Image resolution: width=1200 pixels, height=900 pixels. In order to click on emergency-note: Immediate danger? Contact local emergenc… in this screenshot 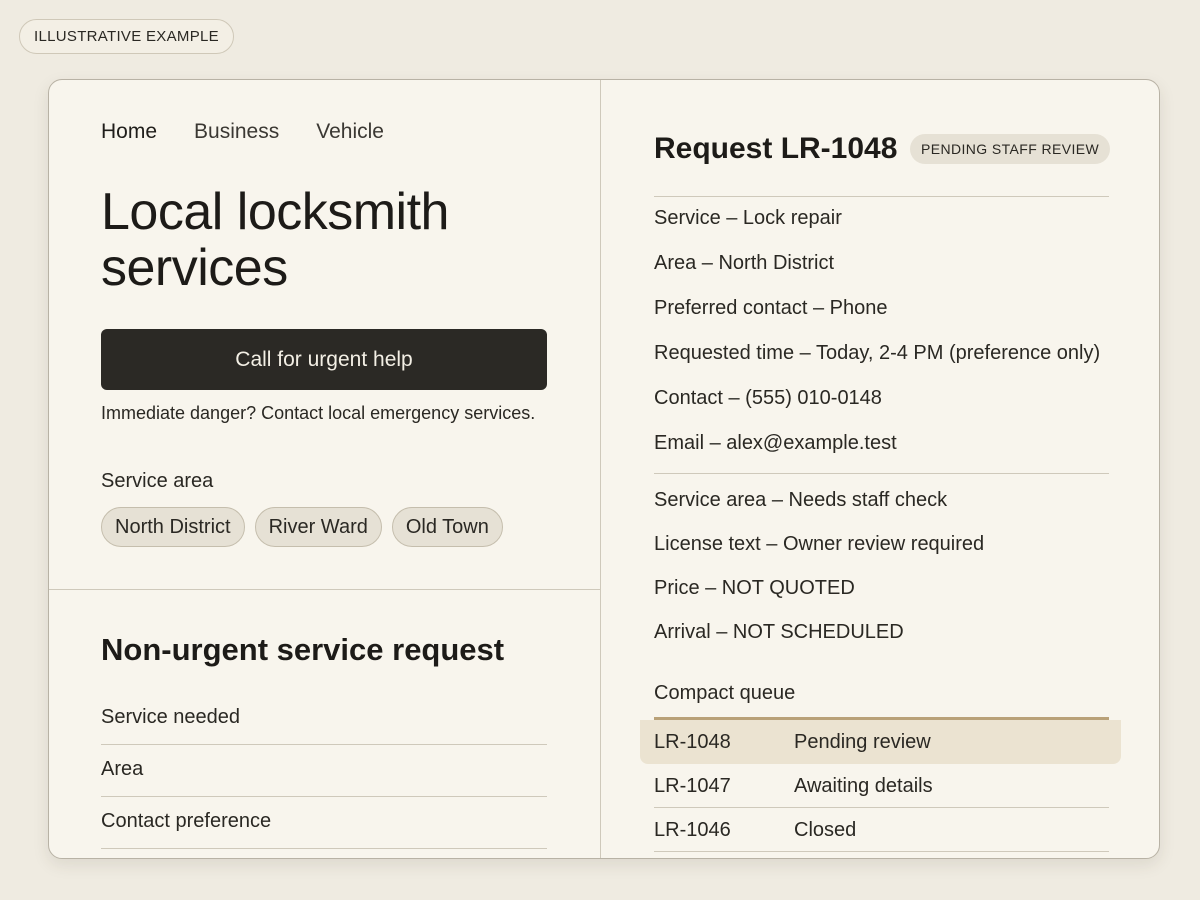, I will do `click(318, 413)`.